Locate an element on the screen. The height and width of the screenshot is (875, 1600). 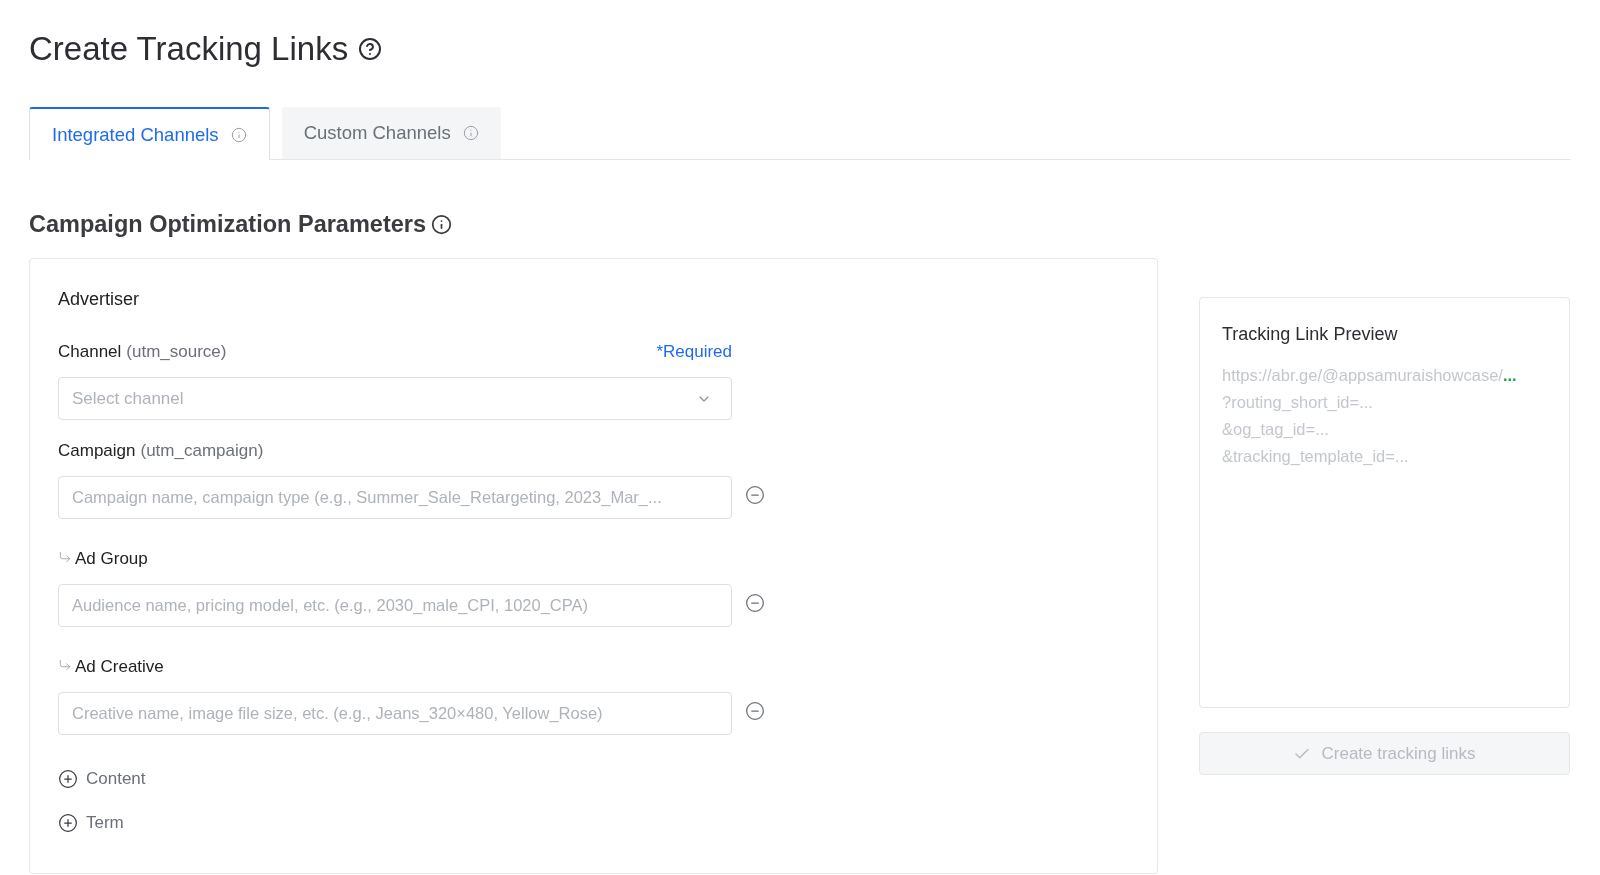
field-label: Campaign is located at coordinates (97, 451).